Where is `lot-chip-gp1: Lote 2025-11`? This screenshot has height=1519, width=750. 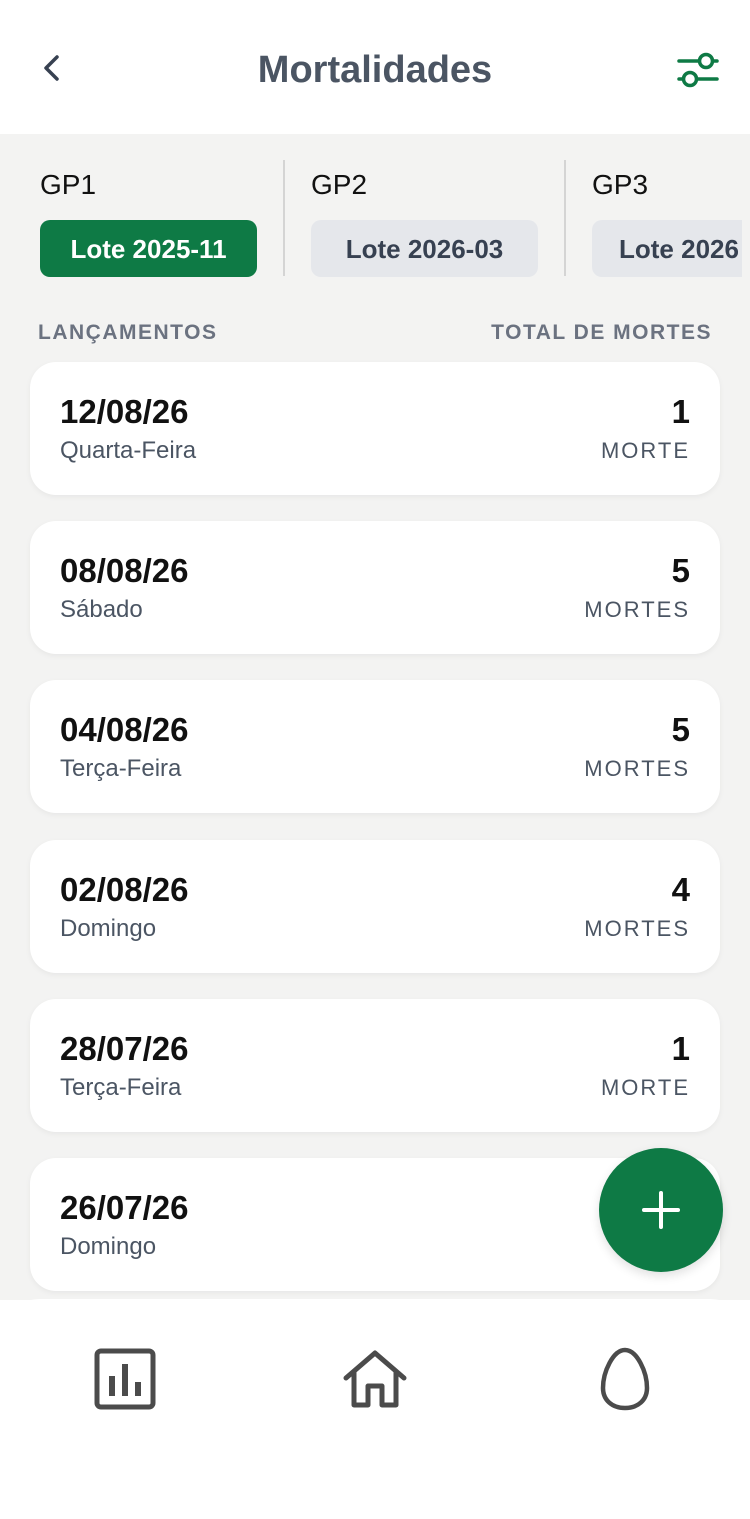
lot-chip-gp1: Lote 2025-11 is located at coordinates (148, 248).